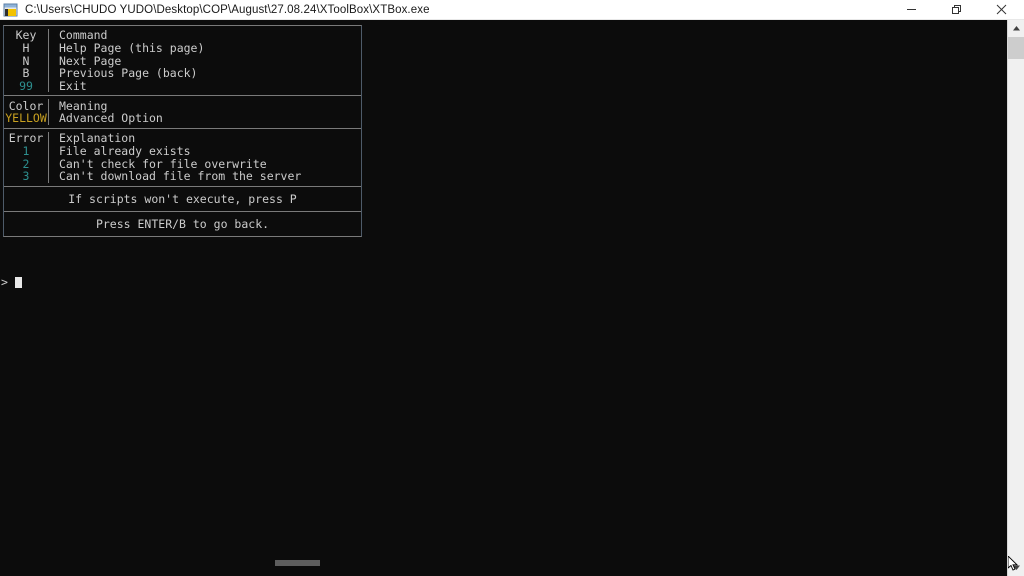 Image resolution: width=1024 pixels, height=576 pixels. I want to click on table-row: H Help Page (this page), so click(182, 48).